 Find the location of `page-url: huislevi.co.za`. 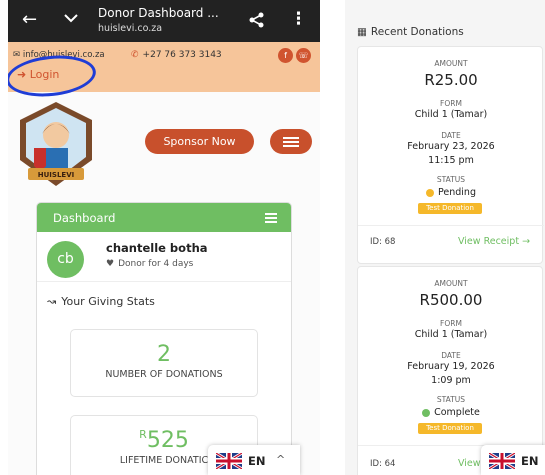

page-url: huislevi.co.za is located at coordinates (130, 28).